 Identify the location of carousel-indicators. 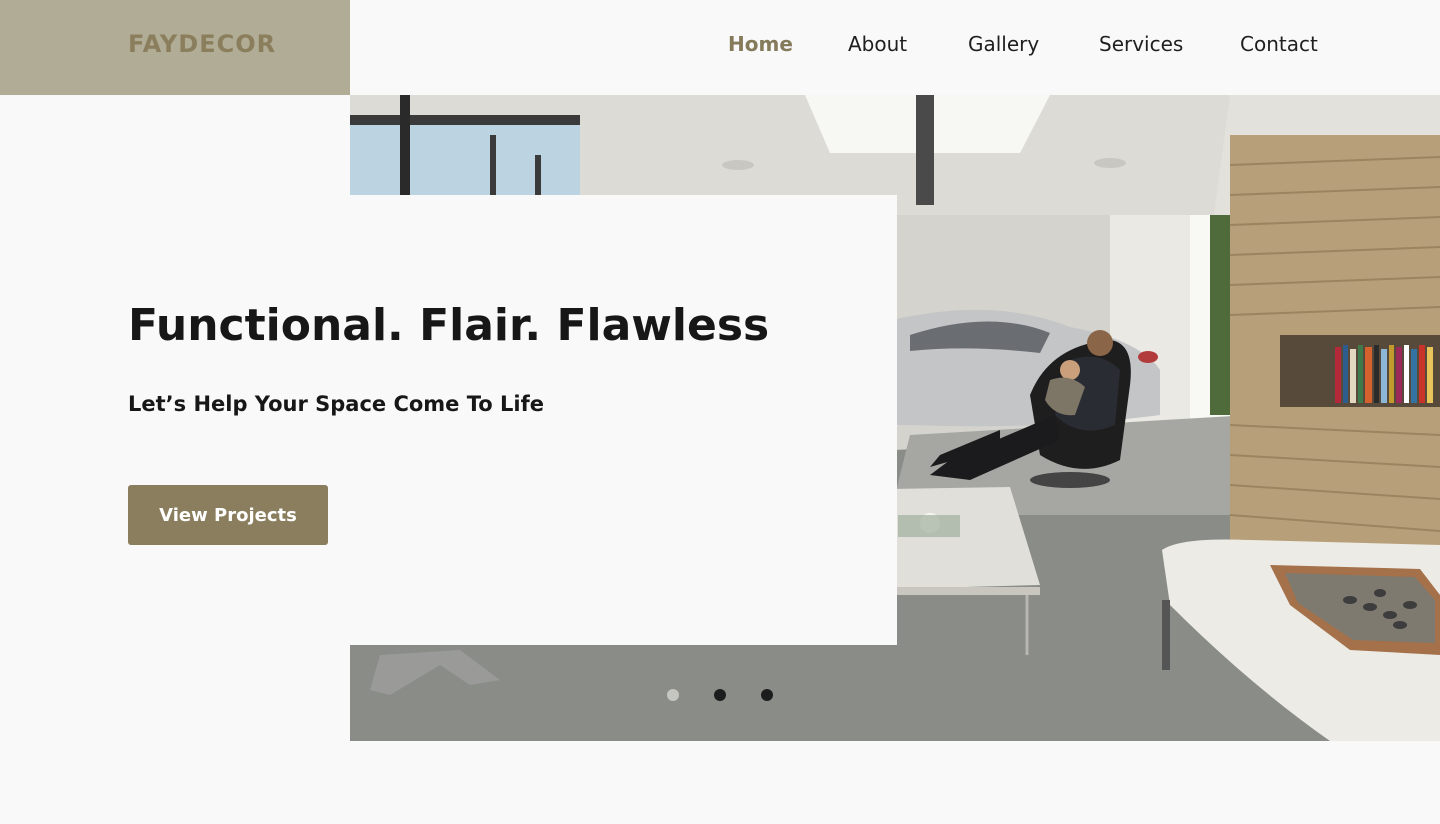
(722, 695).